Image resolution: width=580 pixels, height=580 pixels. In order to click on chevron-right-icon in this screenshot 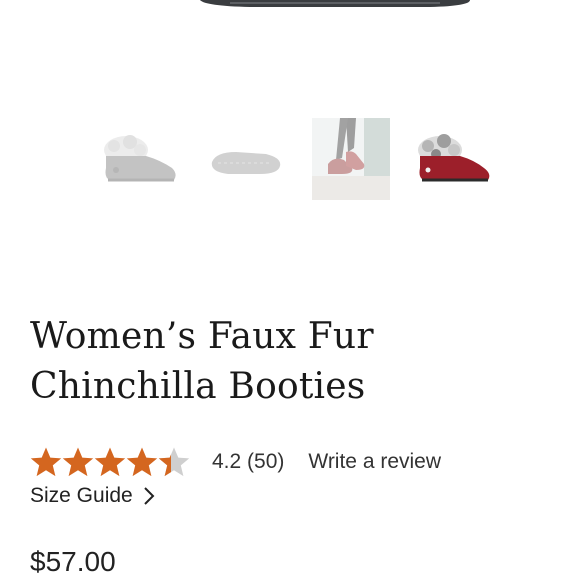, I will do `click(149, 496)`.